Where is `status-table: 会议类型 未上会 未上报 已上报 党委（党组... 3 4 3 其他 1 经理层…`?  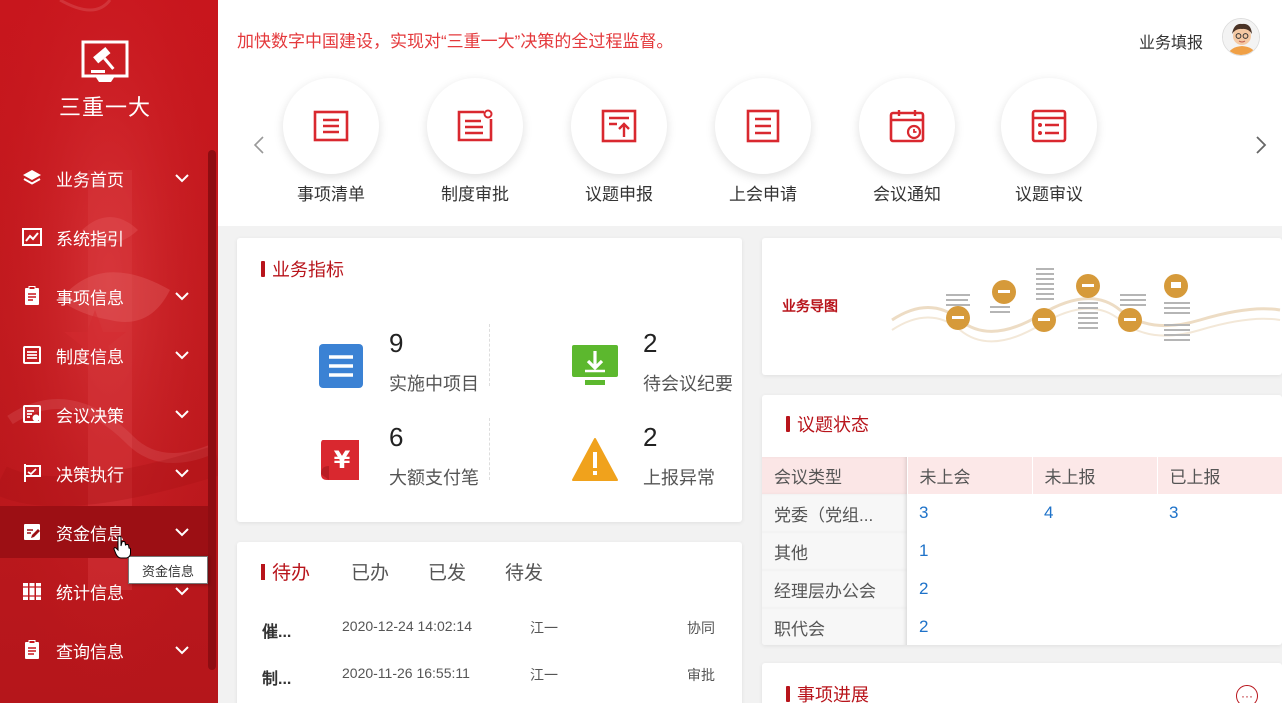 status-table: 会议类型 未上会 未上报 已上报 党委（党组... 3 4 3 其他 1 经理层… is located at coordinates (1022, 551).